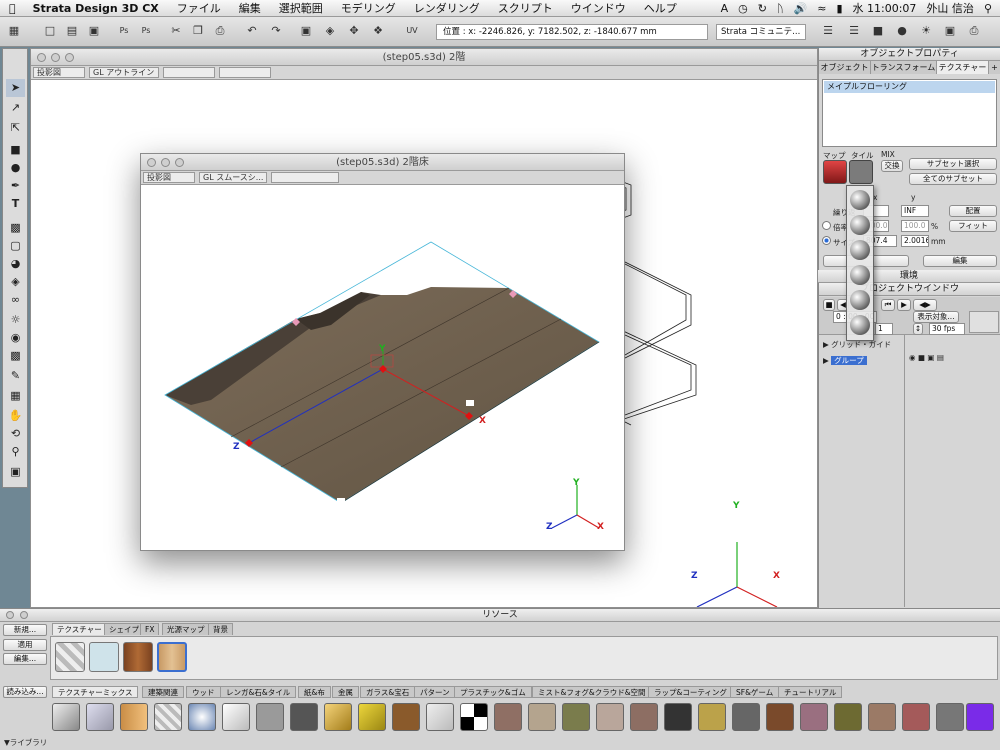 The width and height of the screenshot is (1000, 750). What do you see at coordinates (245, 72) in the screenshot?
I see `view-dropdown` at bounding box center [245, 72].